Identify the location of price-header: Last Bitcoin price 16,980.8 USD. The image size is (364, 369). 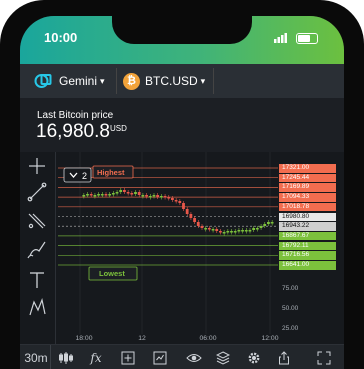
(182, 125).